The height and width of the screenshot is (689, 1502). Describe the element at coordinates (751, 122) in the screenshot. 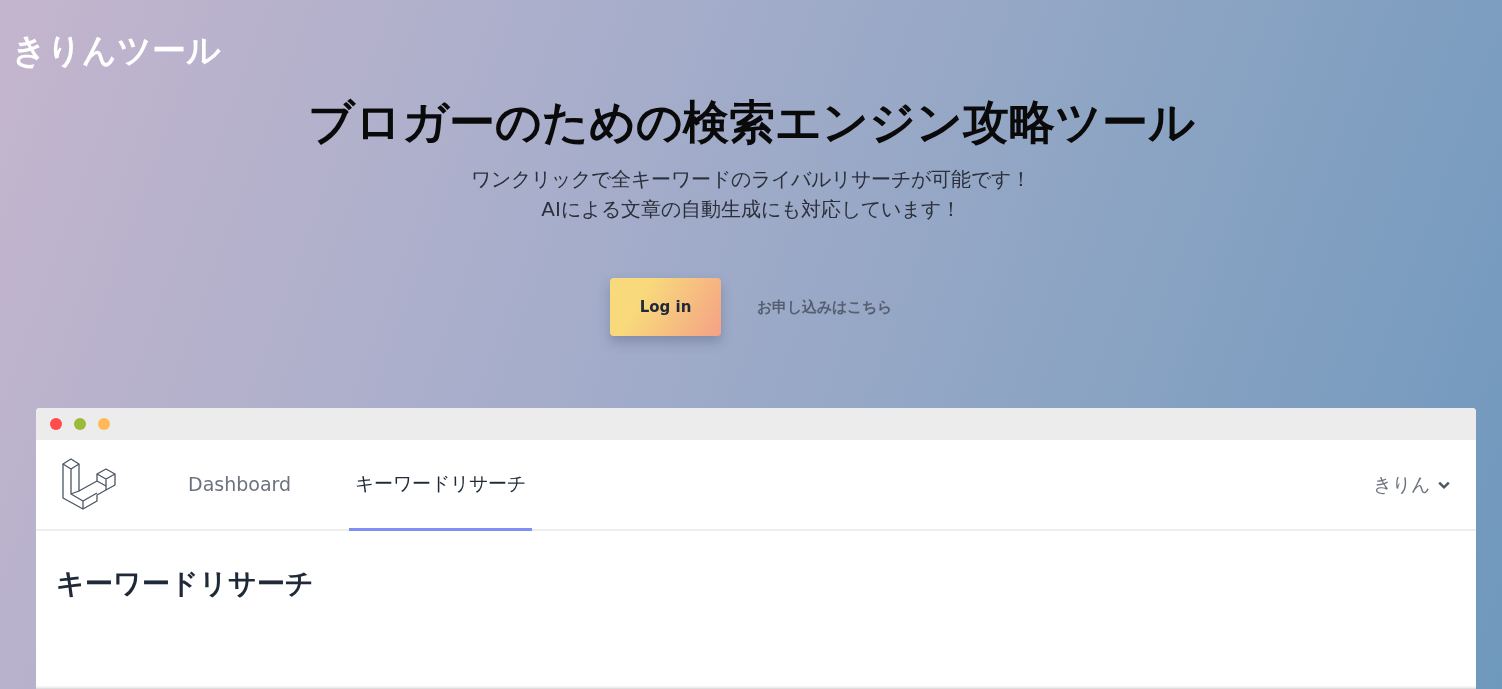

I see `hero-title: ブロガーのための検索エンジン攻略ツール` at that location.